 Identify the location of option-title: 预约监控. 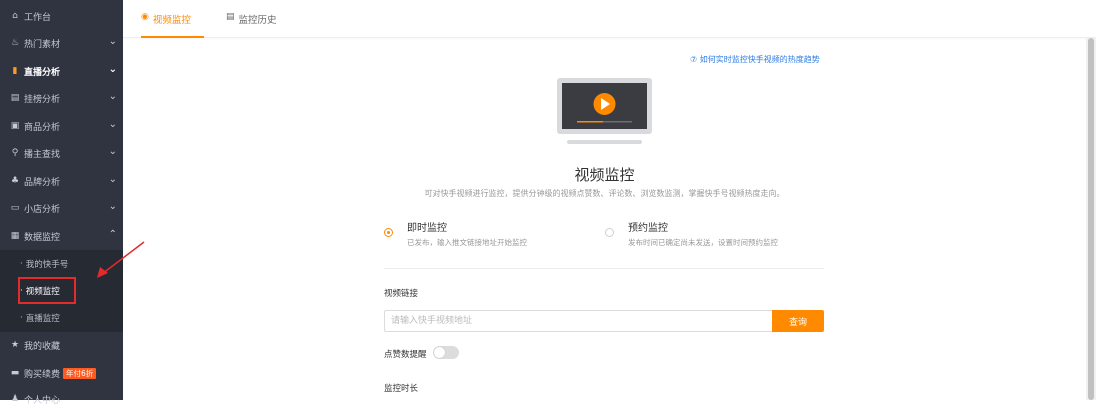
(648, 228).